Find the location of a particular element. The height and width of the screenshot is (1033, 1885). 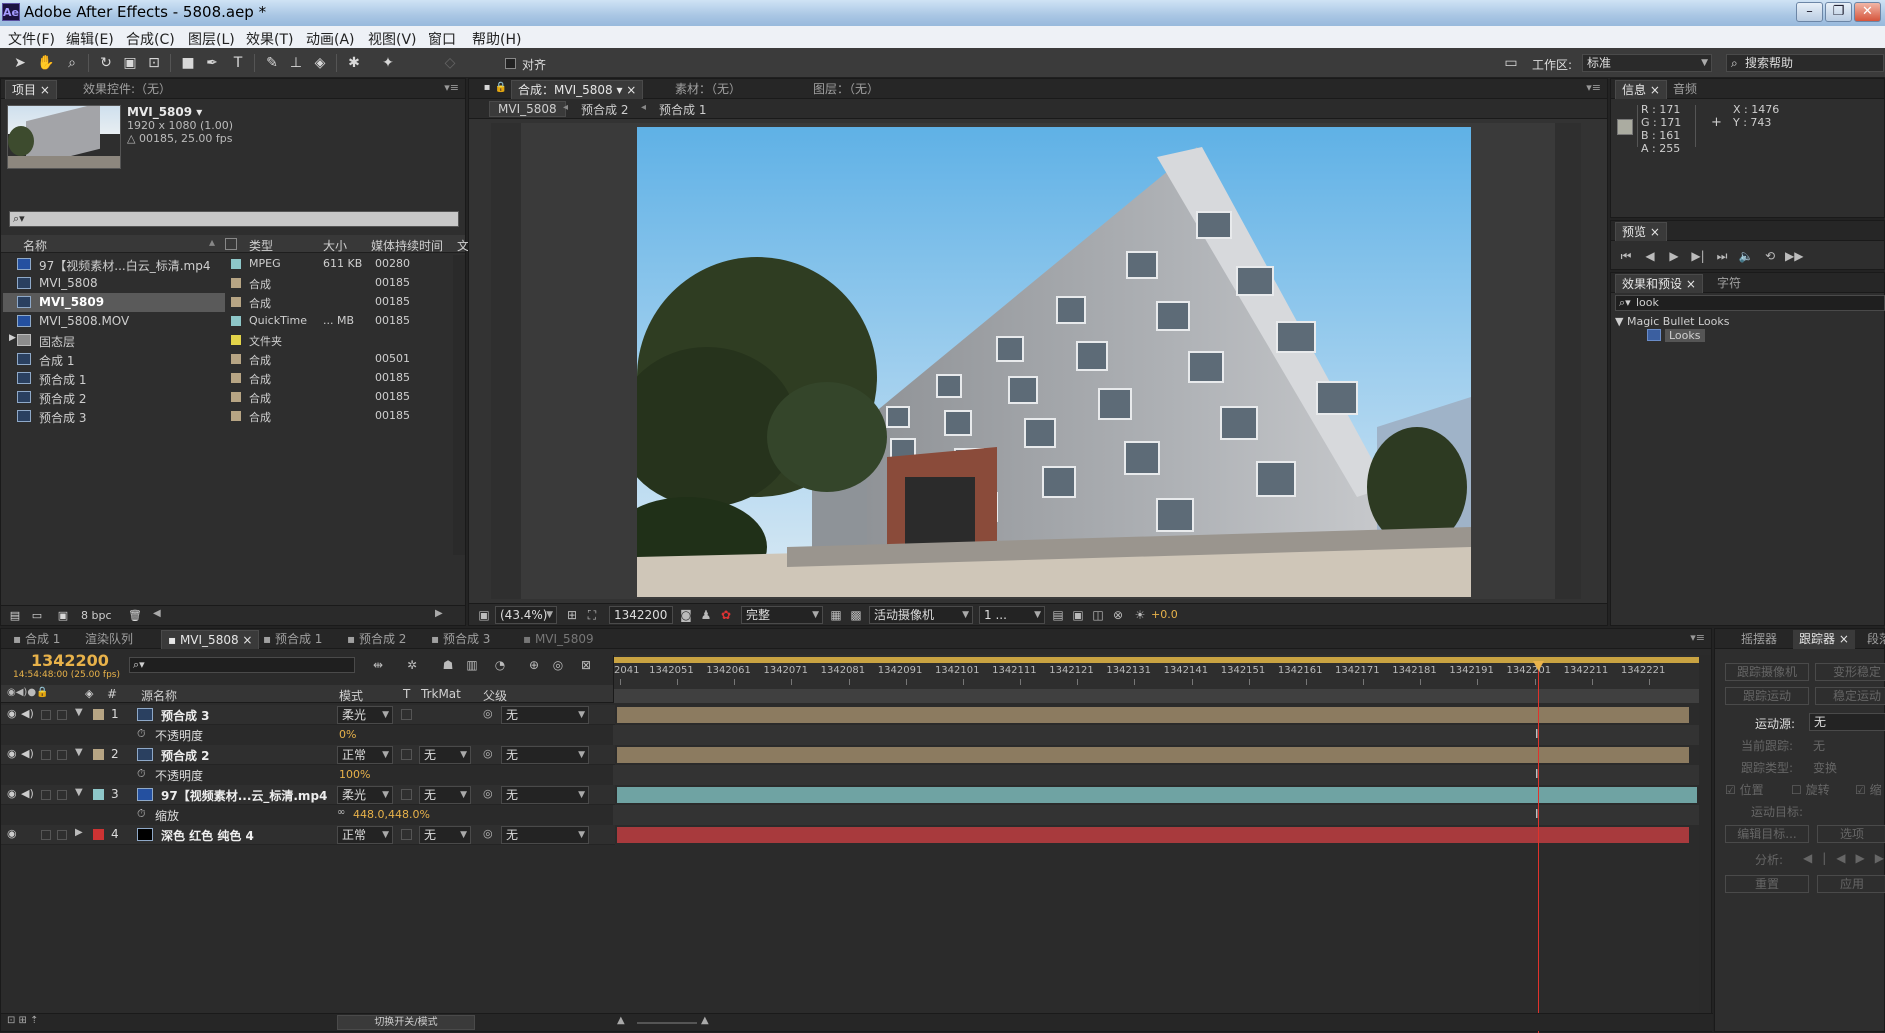

hide-shy-layers-icon: ☗ is located at coordinates (448, 665).